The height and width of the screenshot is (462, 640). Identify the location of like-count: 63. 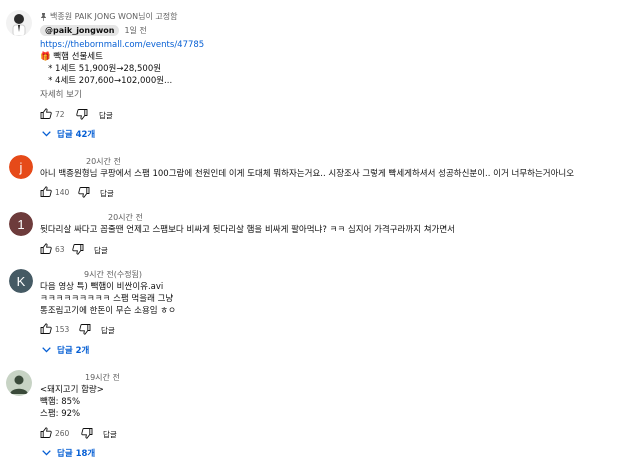
(60, 249).